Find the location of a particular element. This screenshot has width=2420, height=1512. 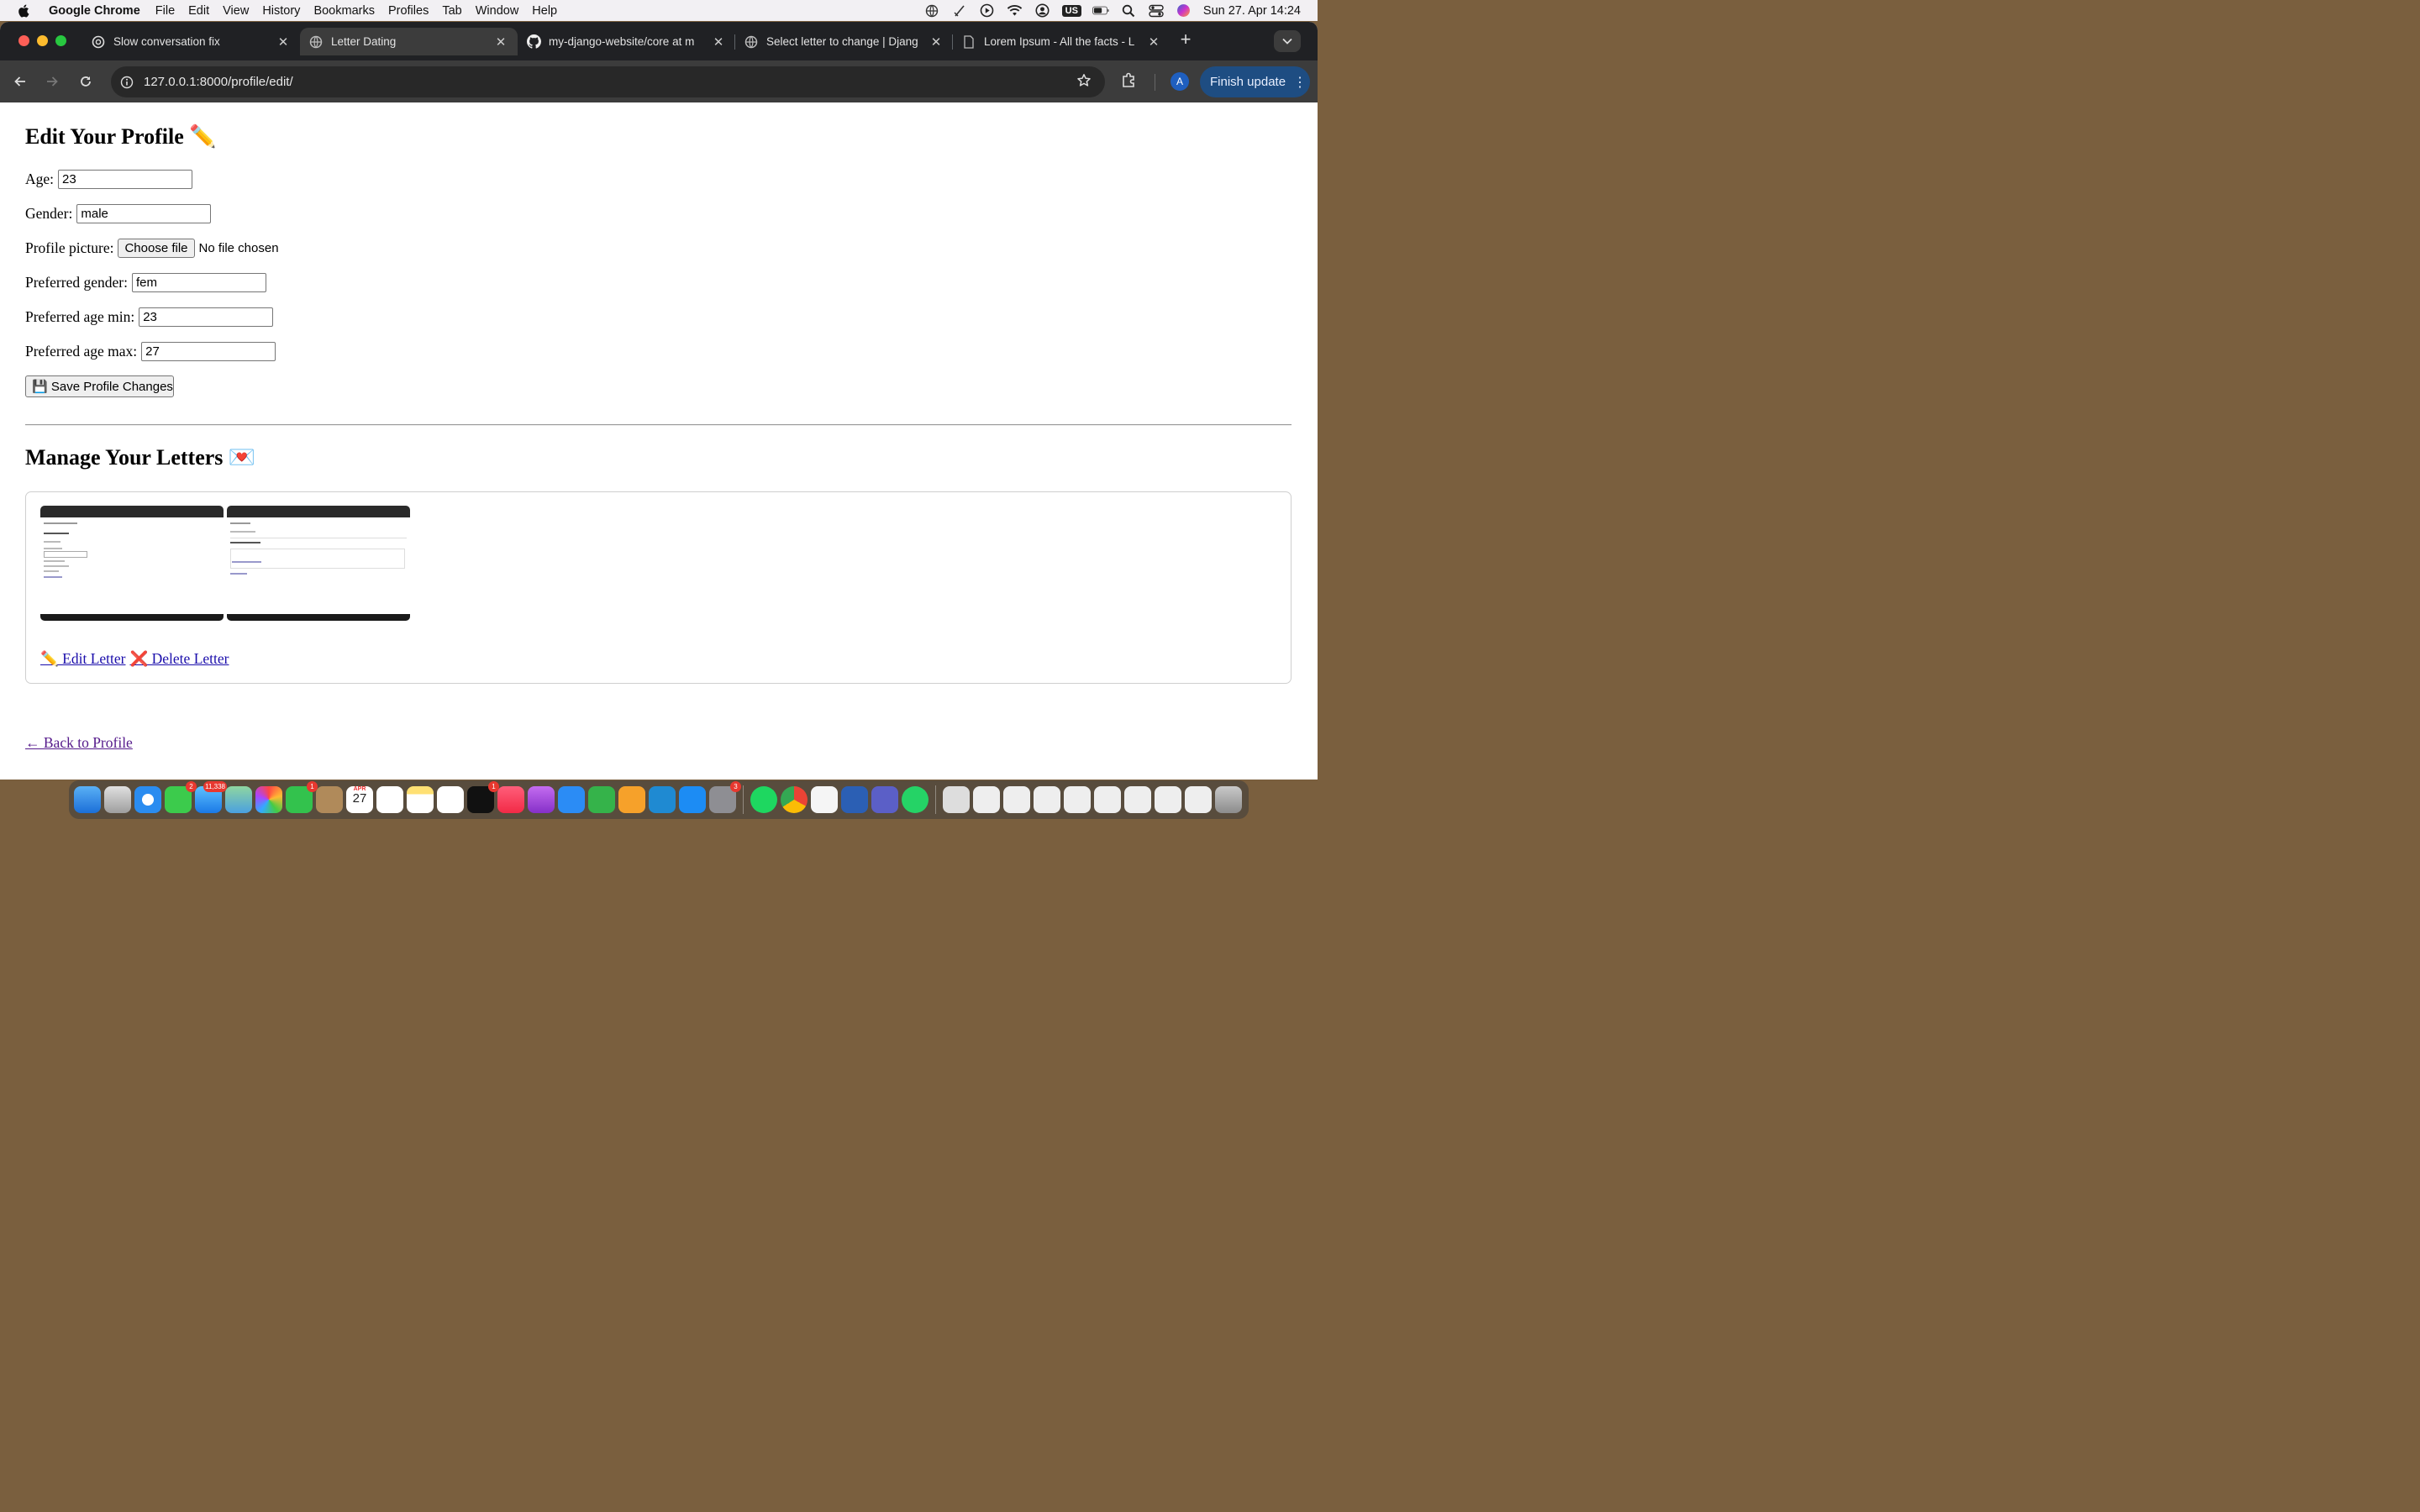

calendar-day: 27 is located at coordinates (359, 798).